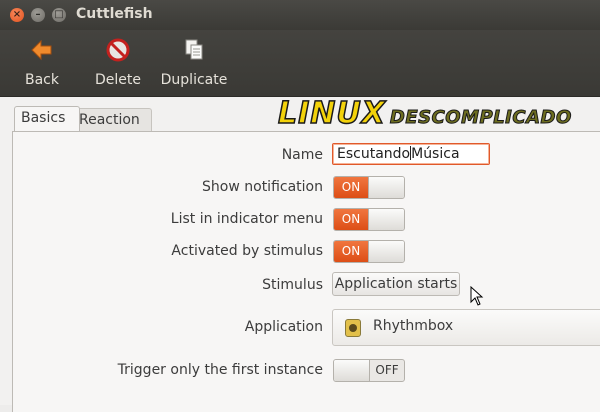 The image size is (600, 412). I want to click on stimulus-label: Stimulus, so click(292, 285).